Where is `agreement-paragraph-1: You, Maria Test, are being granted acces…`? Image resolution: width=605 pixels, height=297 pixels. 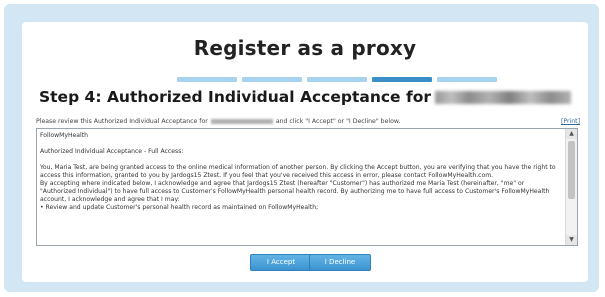 agreement-paragraph-1: You, Maria Test, are being granted acces… is located at coordinates (298, 171).